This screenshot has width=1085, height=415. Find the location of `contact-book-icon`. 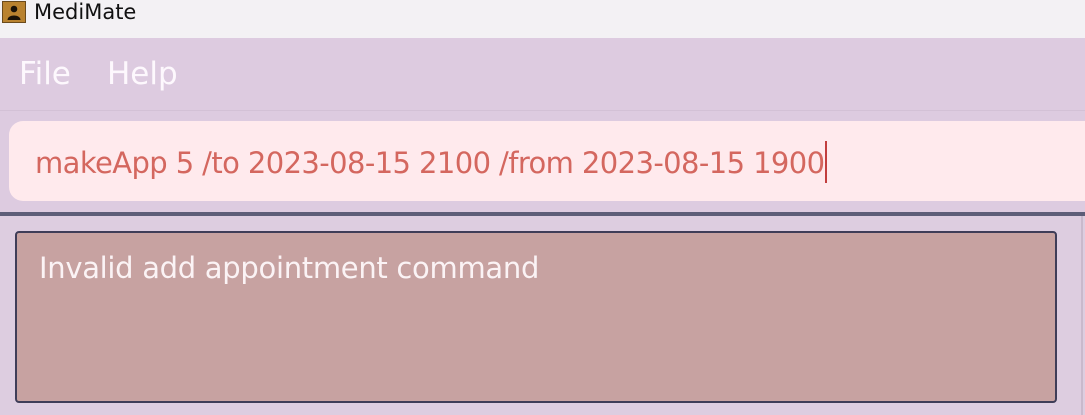

contact-book-icon is located at coordinates (14, 12).